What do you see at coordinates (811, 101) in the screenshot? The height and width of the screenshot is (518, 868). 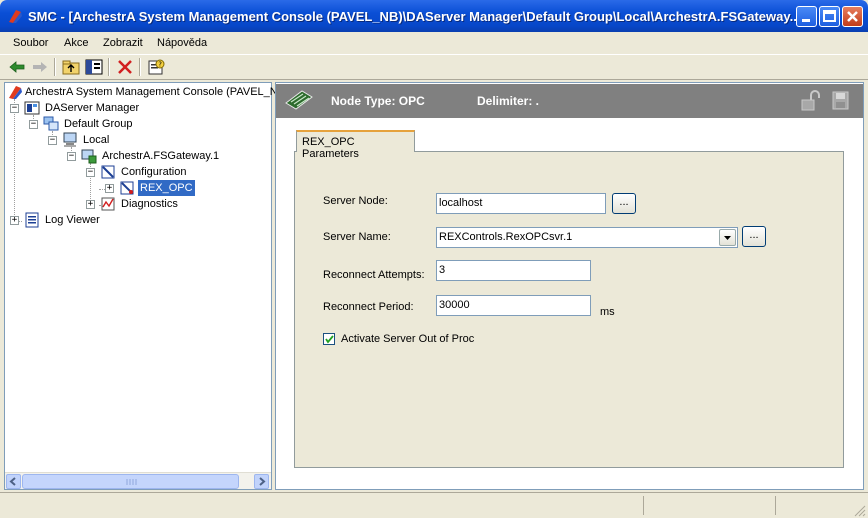 I see `lock-icon` at bounding box center [811, 101].